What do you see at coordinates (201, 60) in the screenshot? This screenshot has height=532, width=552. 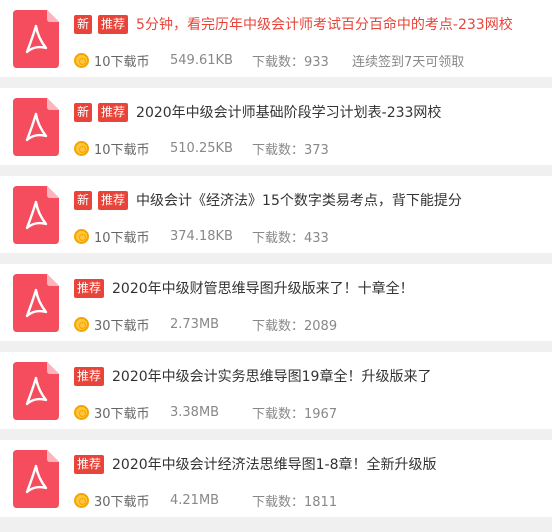 I see `file-size: 549.61KB` at bounding box center [201, 60].